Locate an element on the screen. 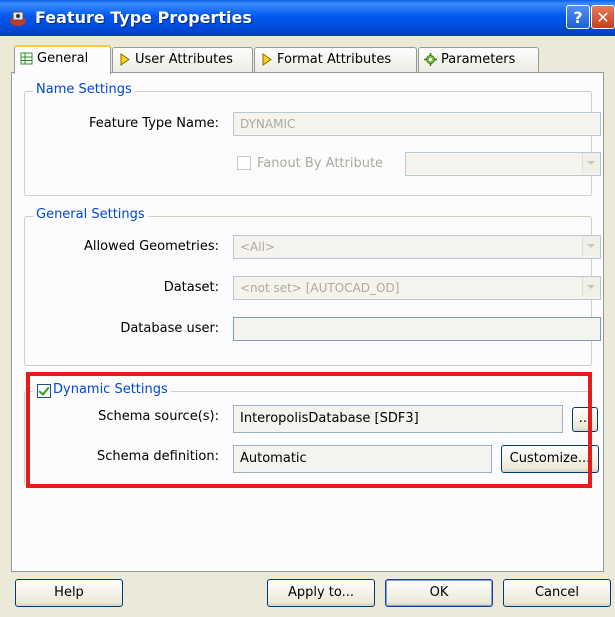 This screenshot has height=617, width=615. tab-general-label: General is located at coordinates (63, 58).